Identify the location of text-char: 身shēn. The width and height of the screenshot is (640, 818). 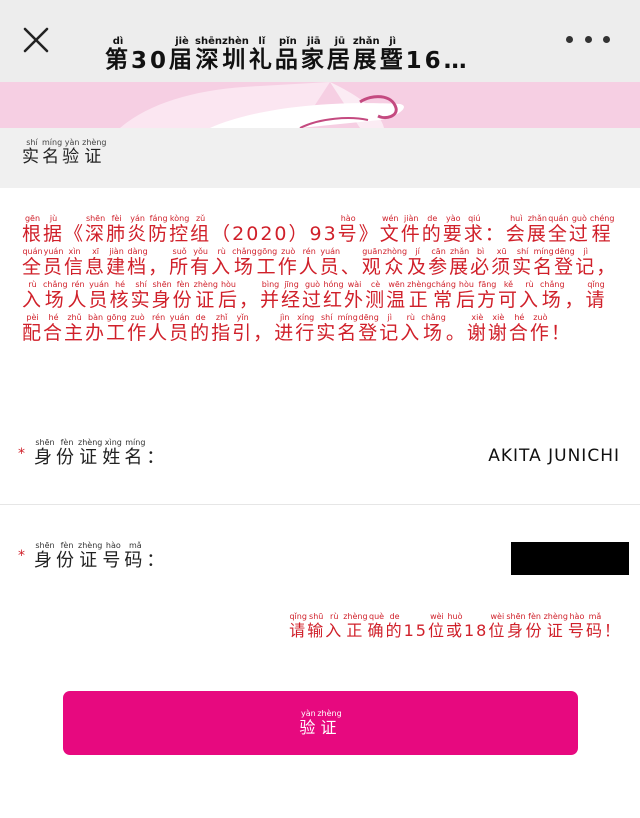
(45, 556).